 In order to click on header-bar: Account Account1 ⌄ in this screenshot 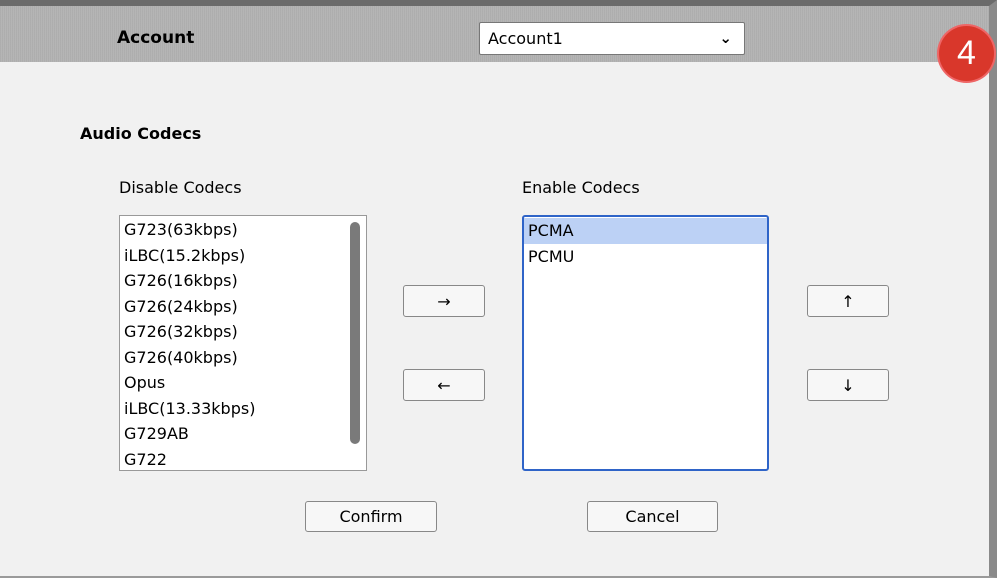, I will do `click(494, 34)`.